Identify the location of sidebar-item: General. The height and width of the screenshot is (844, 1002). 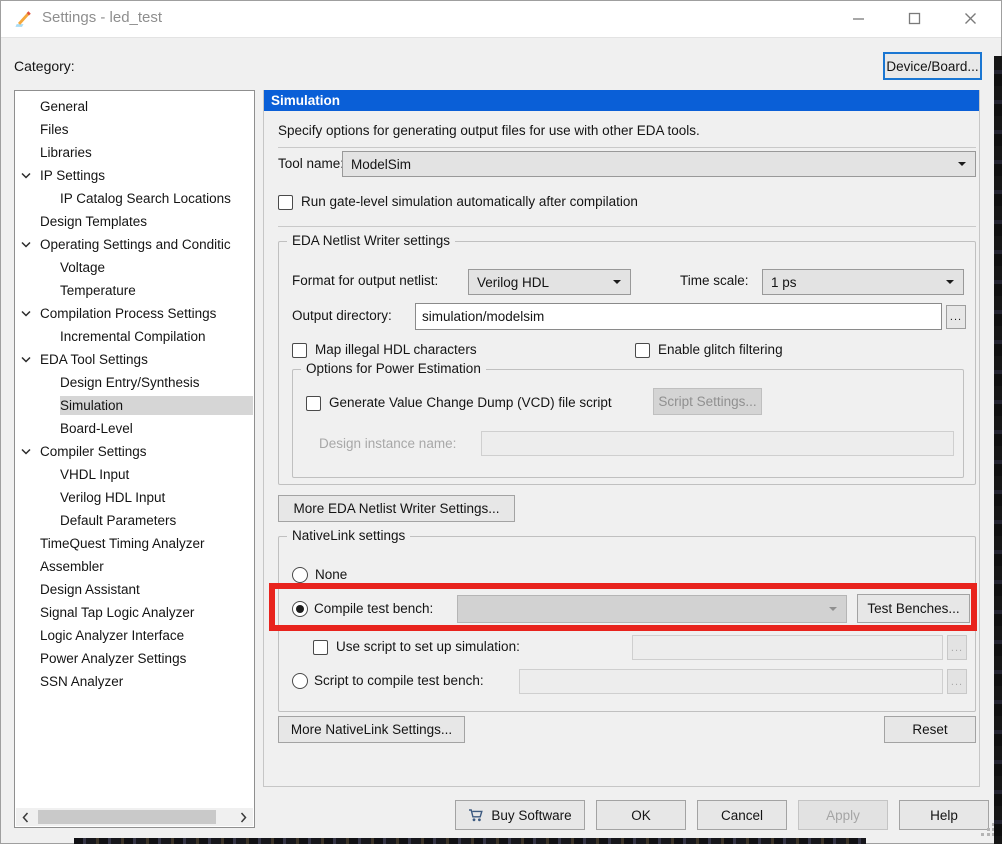
(134, 106).